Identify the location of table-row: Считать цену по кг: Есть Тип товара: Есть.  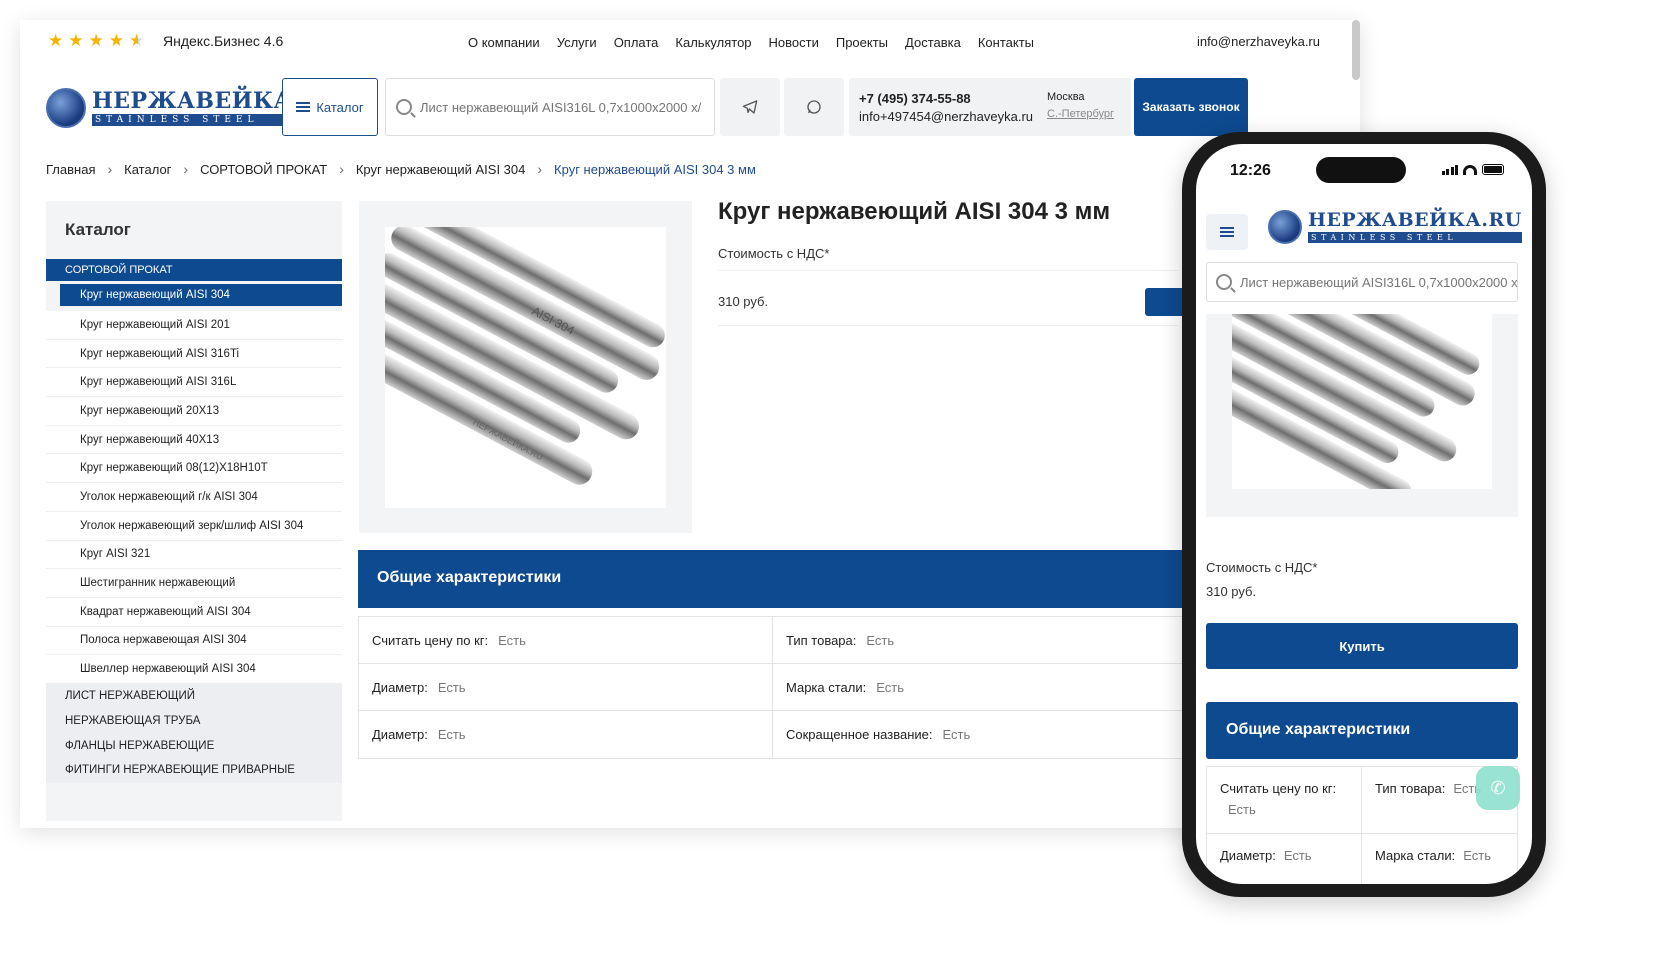
(773, 640).